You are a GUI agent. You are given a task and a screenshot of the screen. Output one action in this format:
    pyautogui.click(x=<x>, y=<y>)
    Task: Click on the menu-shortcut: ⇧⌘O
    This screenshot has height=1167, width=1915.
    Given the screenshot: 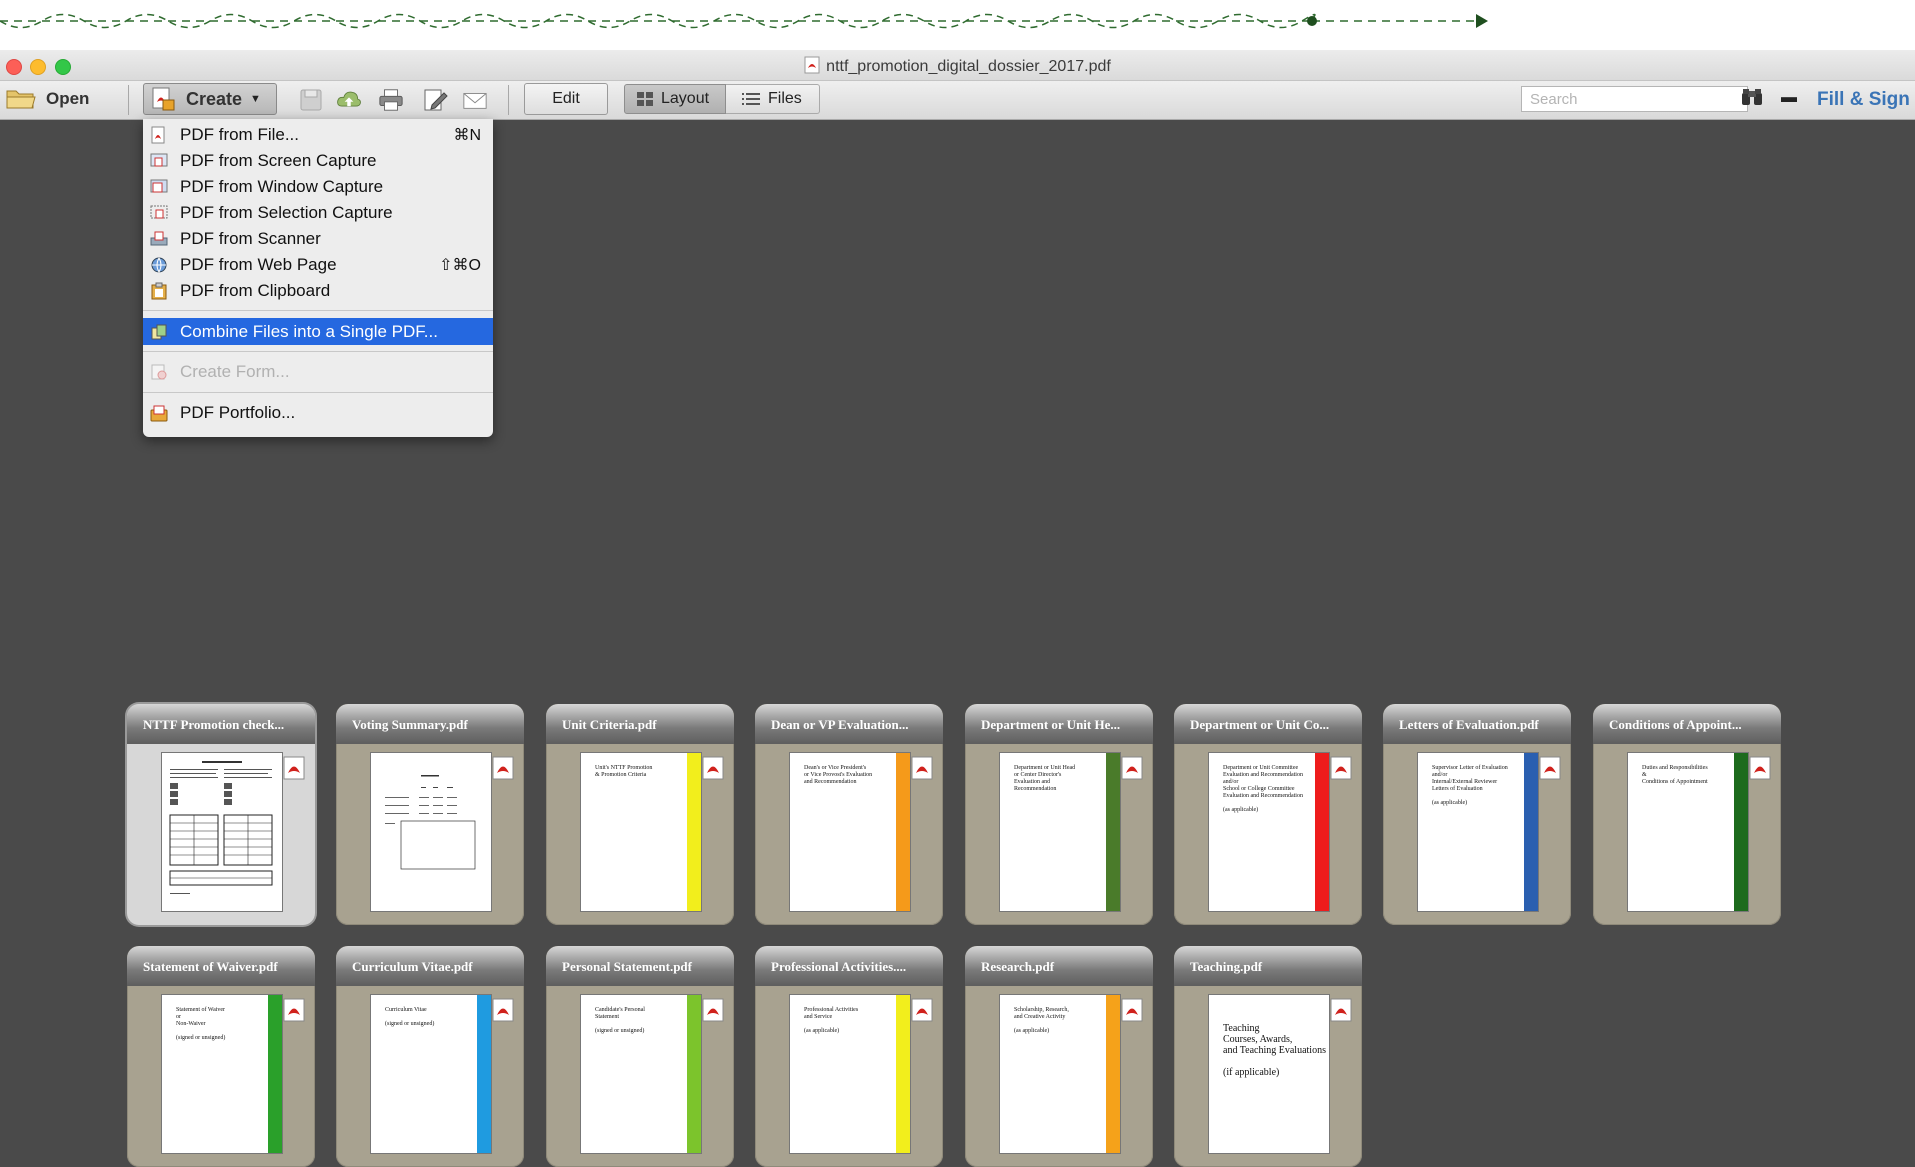 What is the action you would take?
    pyautogui.click(x=460, y=265)
    